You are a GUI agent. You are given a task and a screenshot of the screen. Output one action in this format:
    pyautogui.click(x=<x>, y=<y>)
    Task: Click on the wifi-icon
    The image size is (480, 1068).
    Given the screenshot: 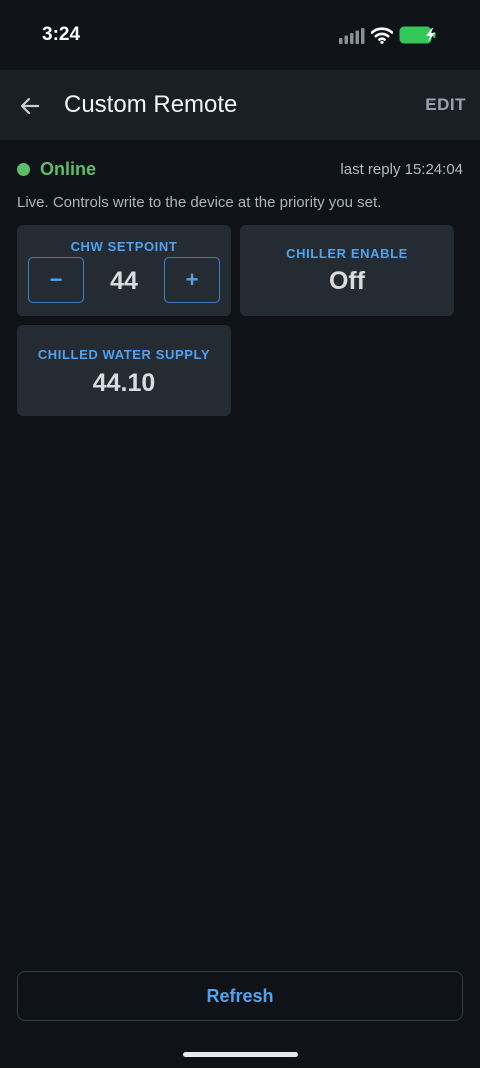 What is the action you would take?
    pyautogui.click(x=382, y=35)
    